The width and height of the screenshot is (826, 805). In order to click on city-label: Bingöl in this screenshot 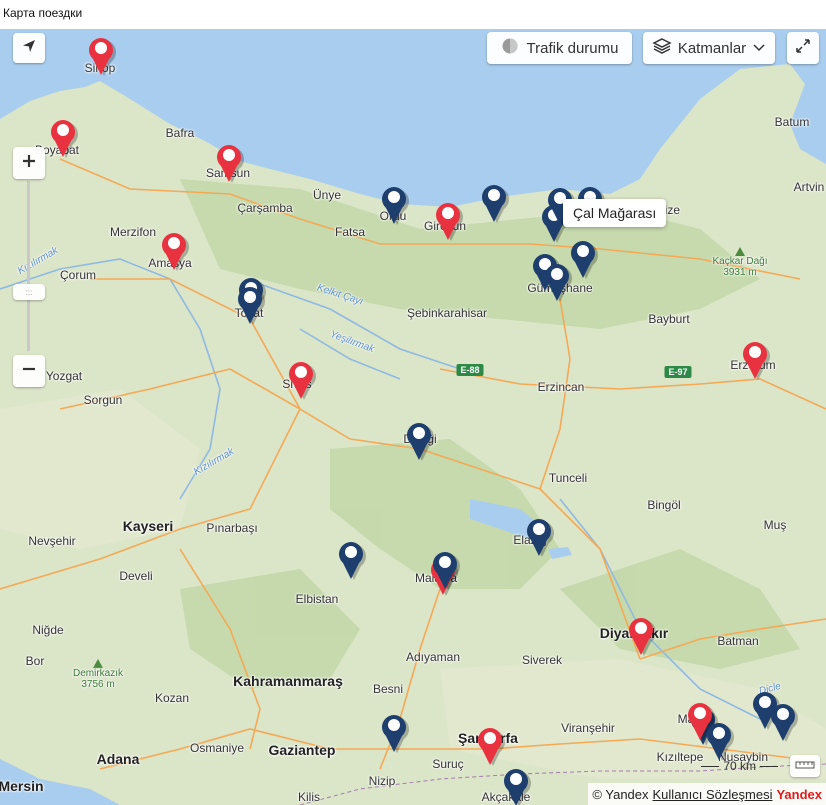, I will do `click(664, 505)`.